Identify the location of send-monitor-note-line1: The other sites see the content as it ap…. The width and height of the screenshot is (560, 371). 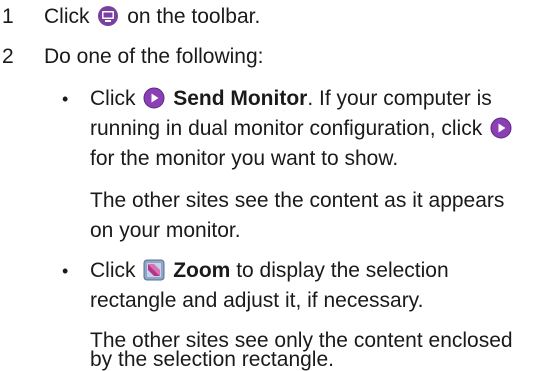
(297, 200).